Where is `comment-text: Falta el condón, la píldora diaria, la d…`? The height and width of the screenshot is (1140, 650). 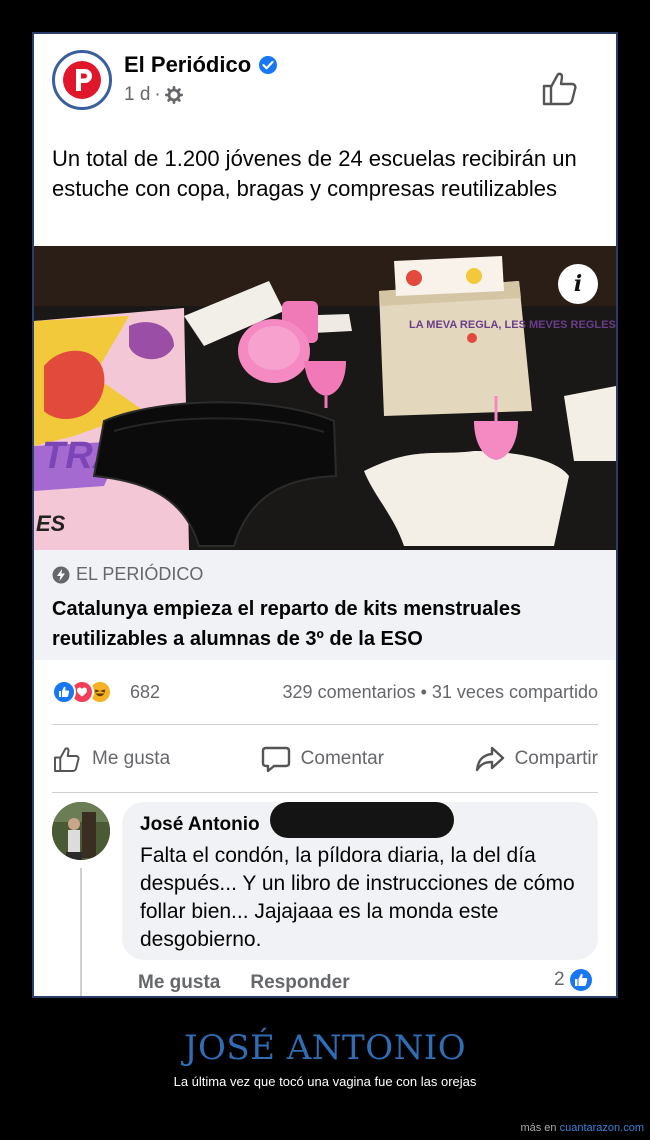
comment-text: Falta el condón, la píldora diaria, la d… is located at coordinates (357, 897).